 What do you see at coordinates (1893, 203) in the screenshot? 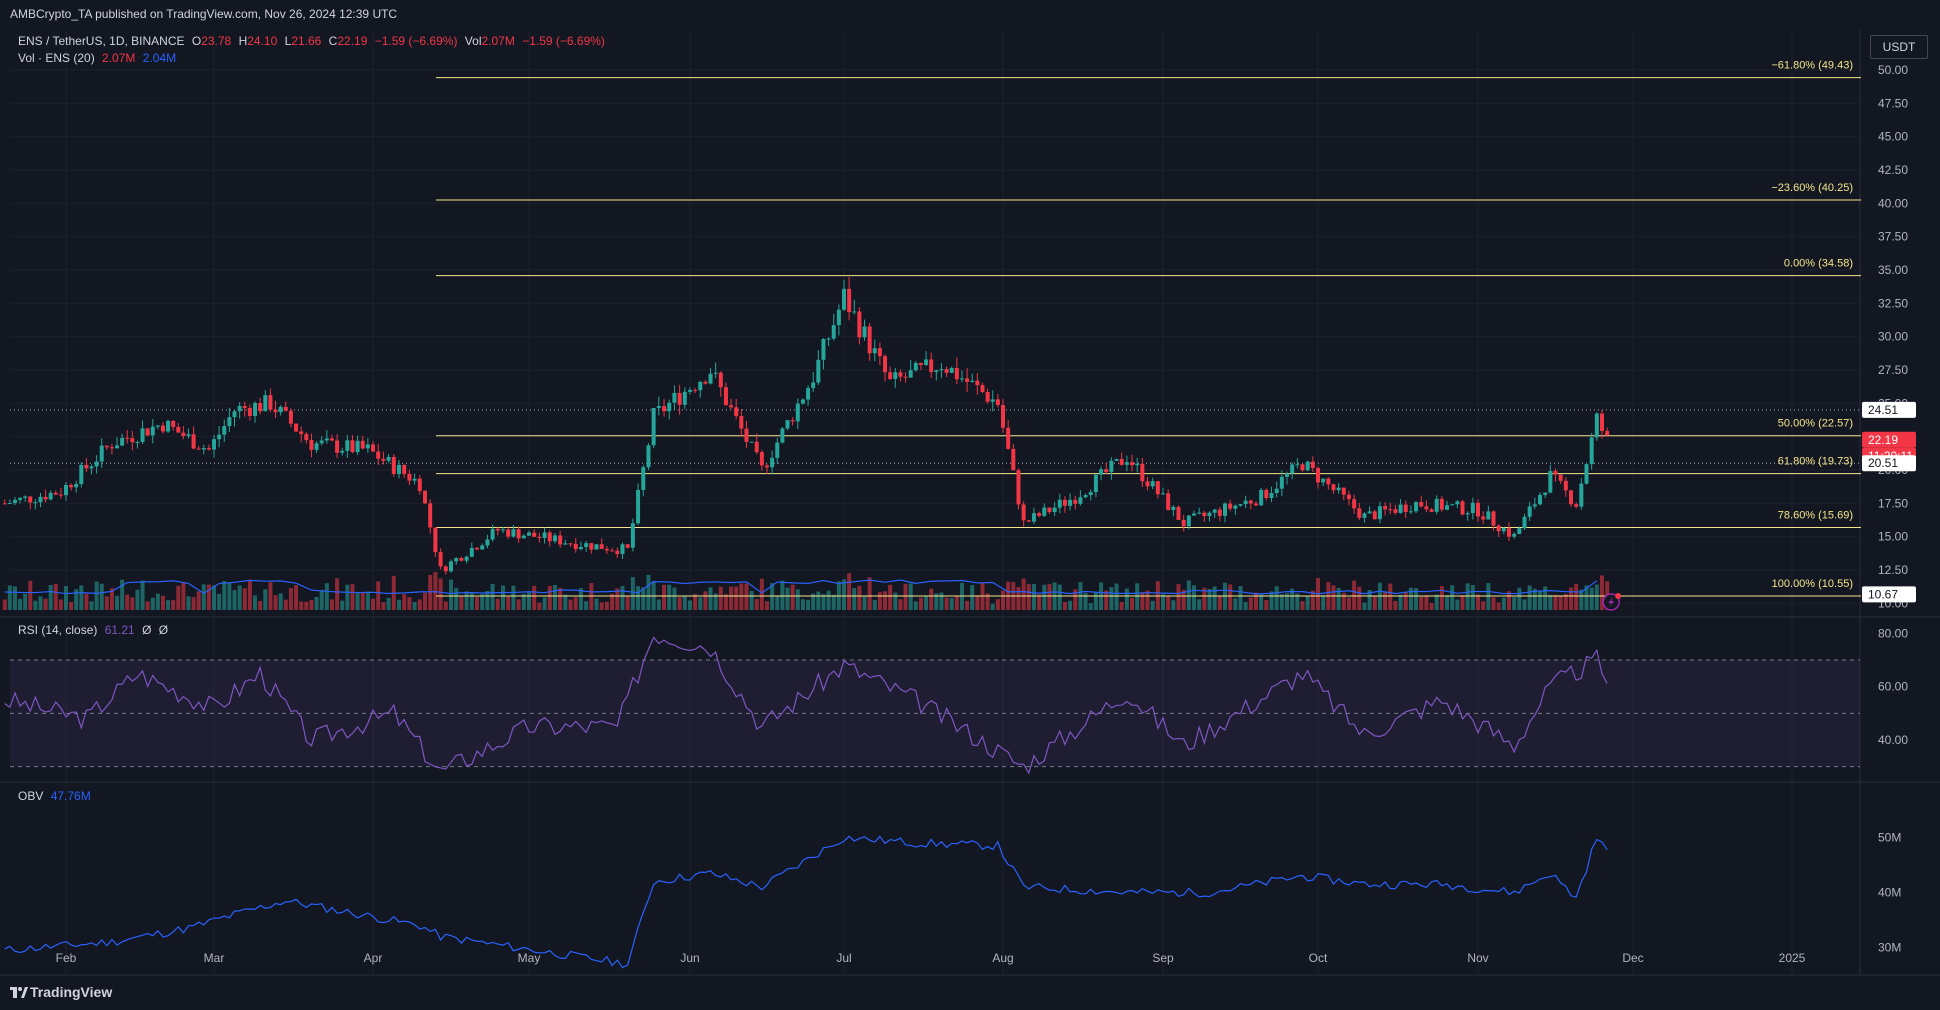
I see `price-tick-label: 40.00` at bounding box center [1893, 203].